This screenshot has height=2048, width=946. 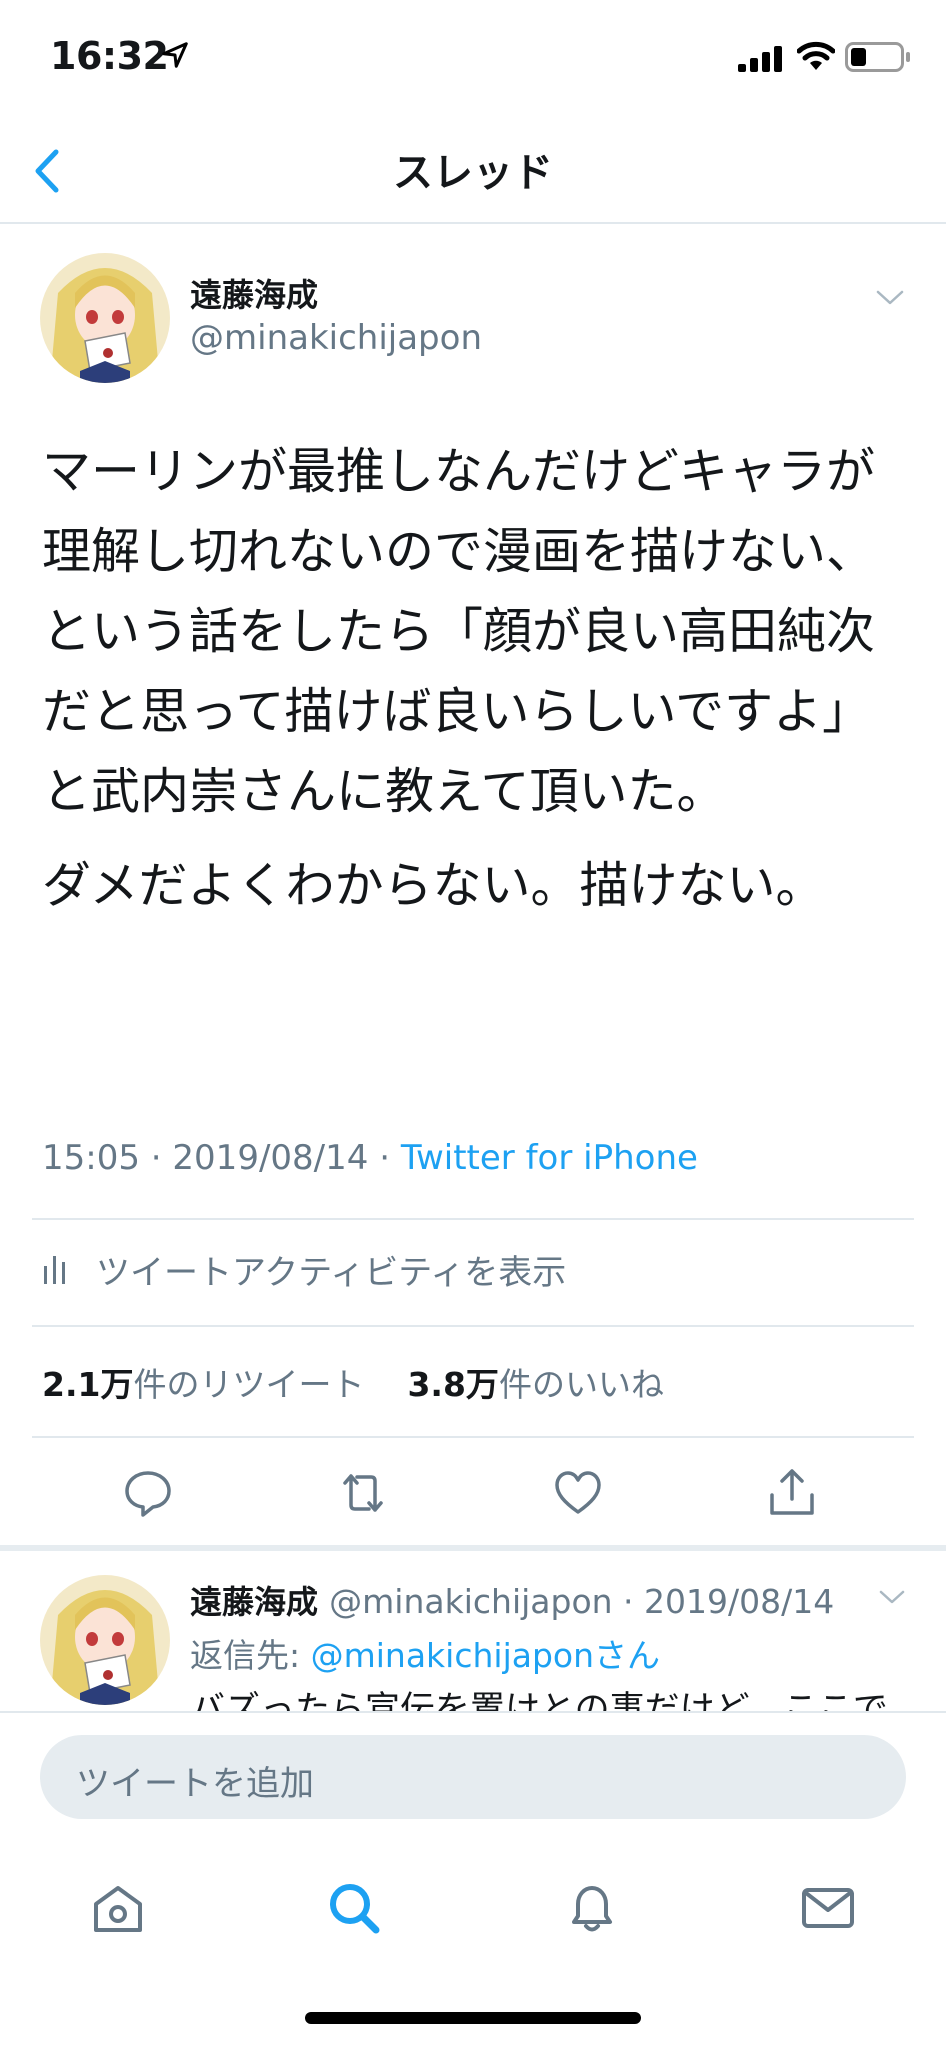 What do you see at coordinates (175, 55) in the screenshot?
I see `location-arrow-icon` at bounding box center [175, 55].